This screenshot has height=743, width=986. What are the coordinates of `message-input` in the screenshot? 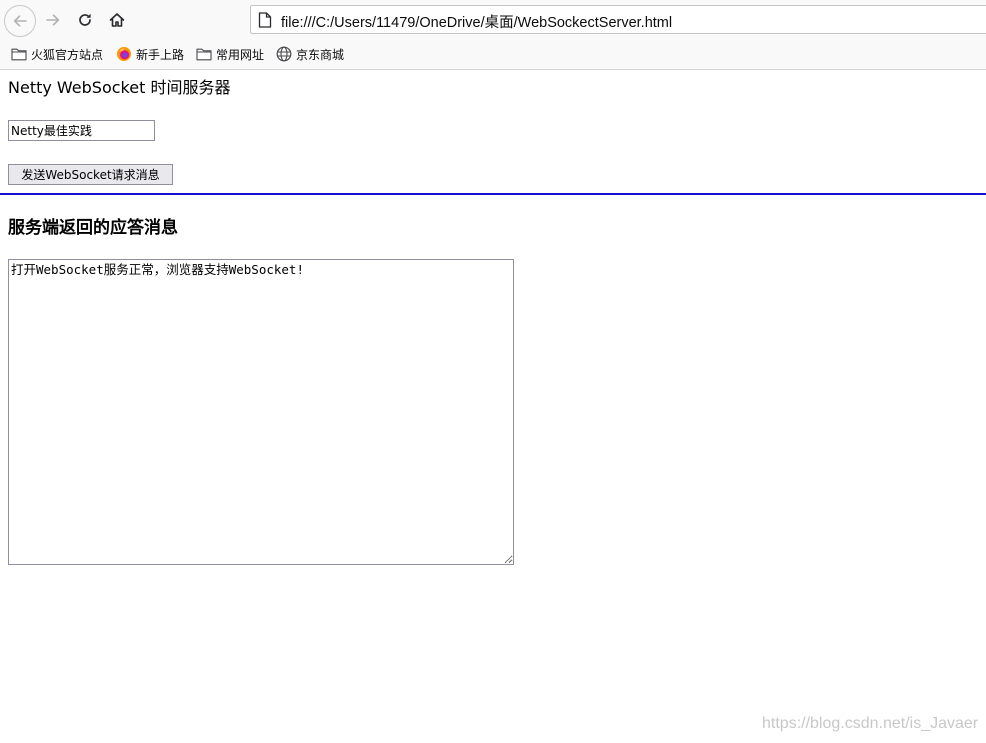 It's located at (81, 130).